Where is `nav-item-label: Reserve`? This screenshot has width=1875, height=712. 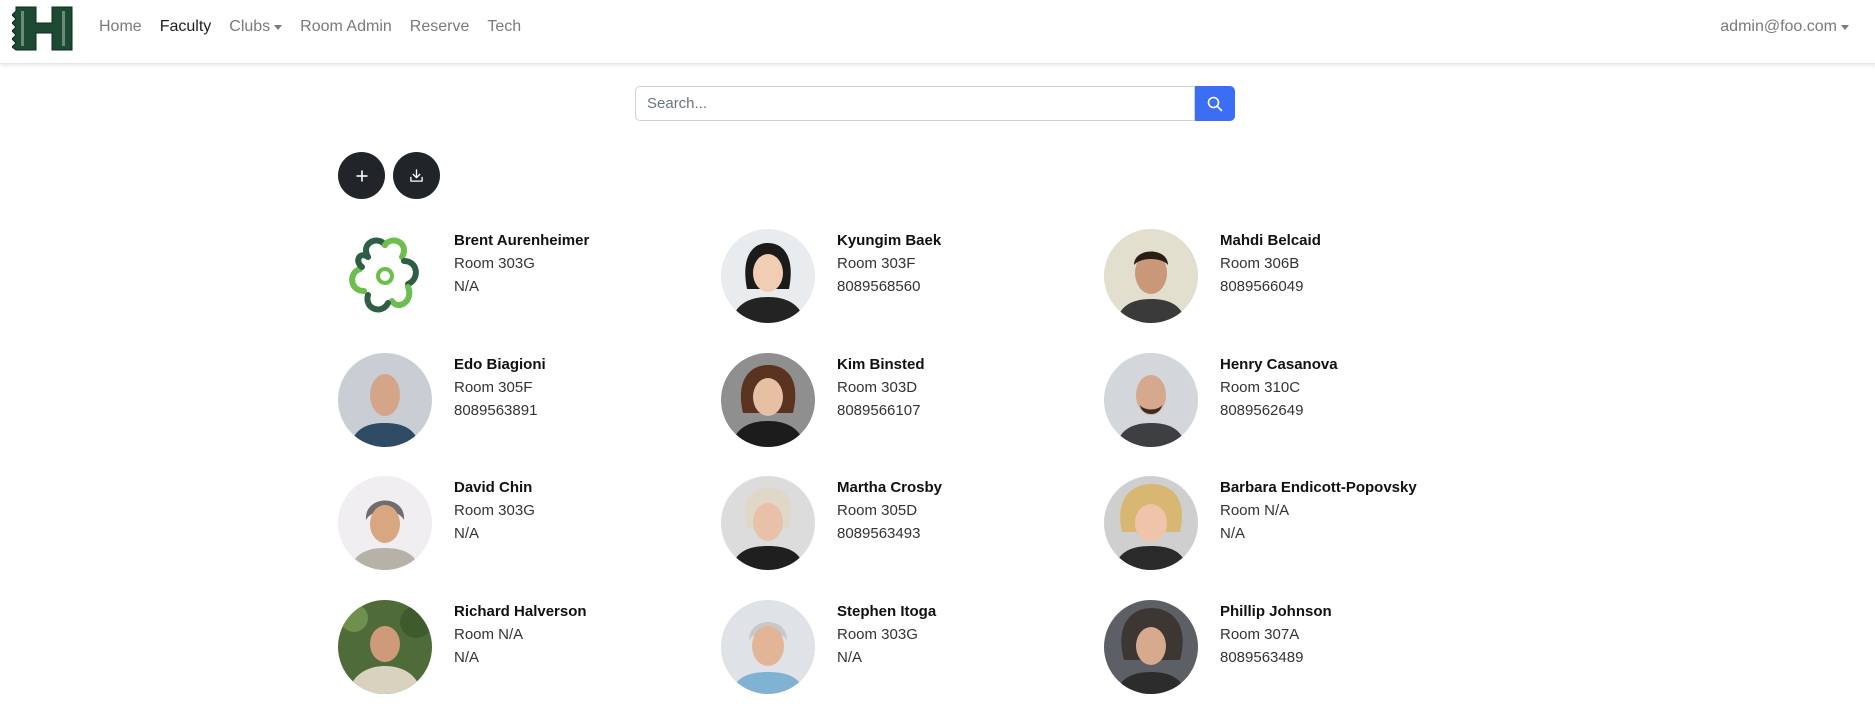 nav-item-label: Reserve is located at coordinates (439, 26).